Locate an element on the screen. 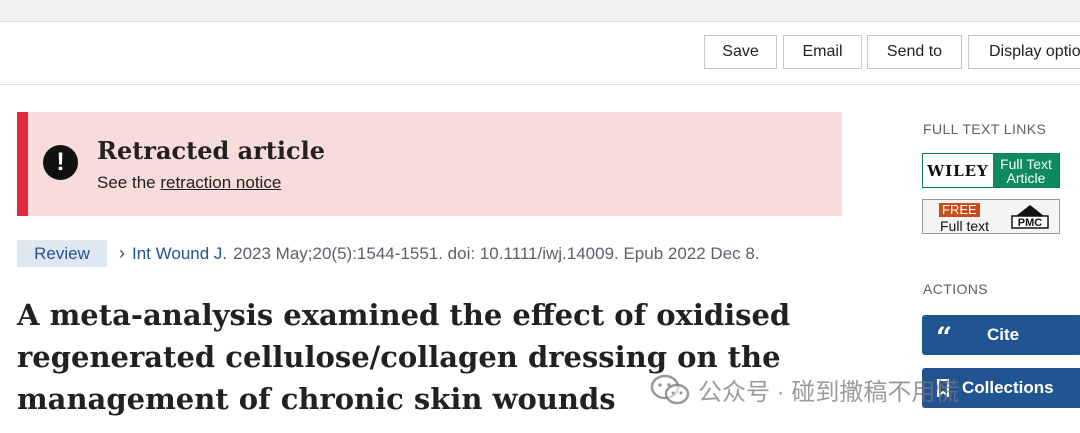 The image size is (1080, 433). journal-link: Int Wound J. is located at coordinates (179, 254).